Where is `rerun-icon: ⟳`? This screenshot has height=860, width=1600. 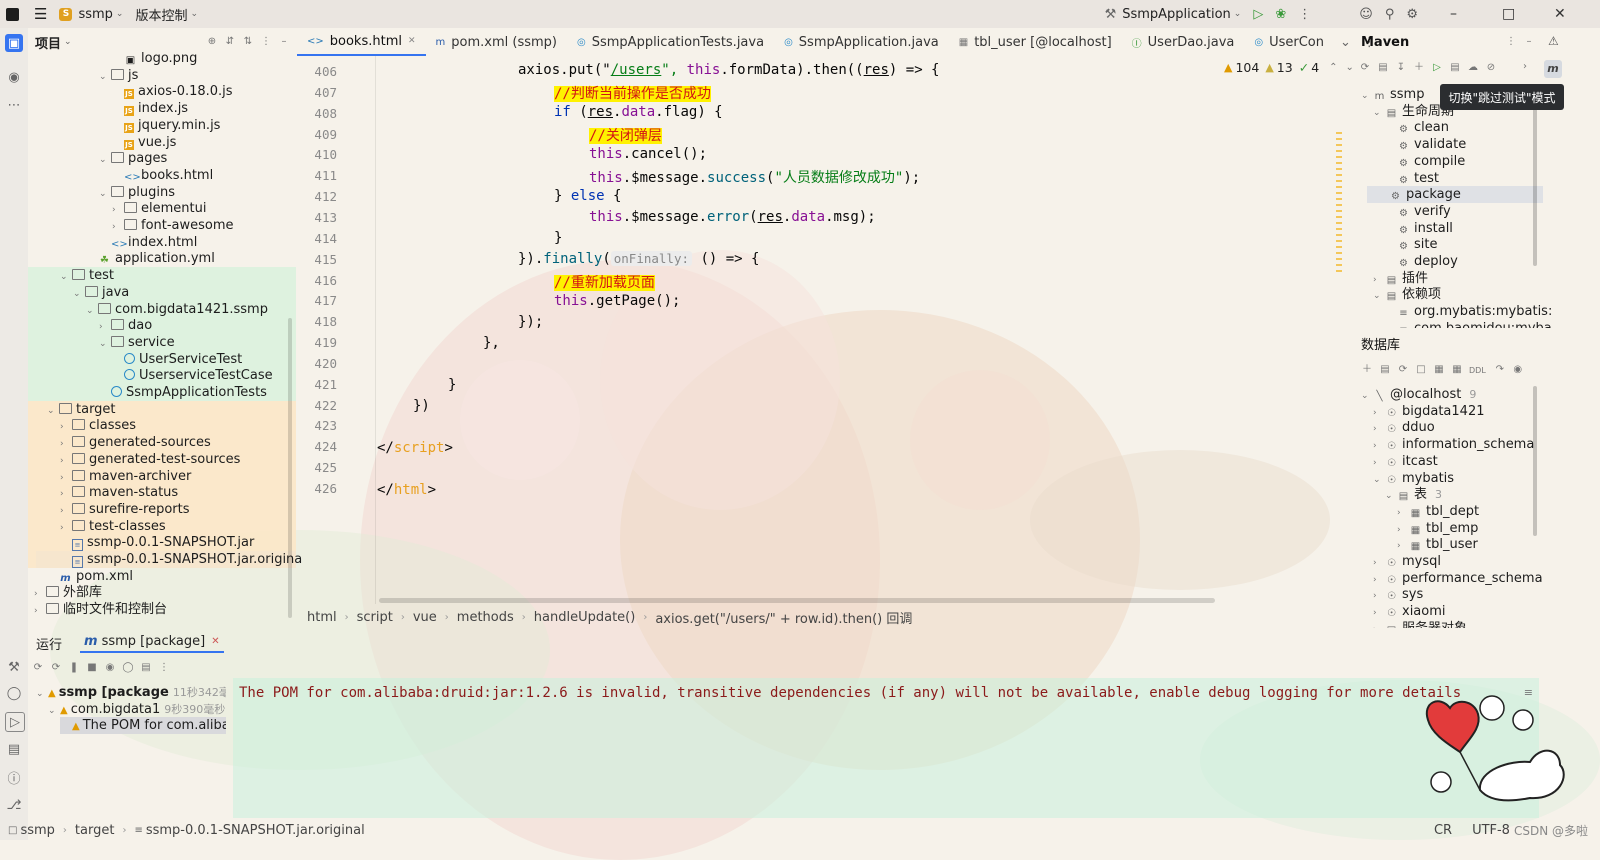 rerun-icon: ⟳ is located at coordinates (38, 668).